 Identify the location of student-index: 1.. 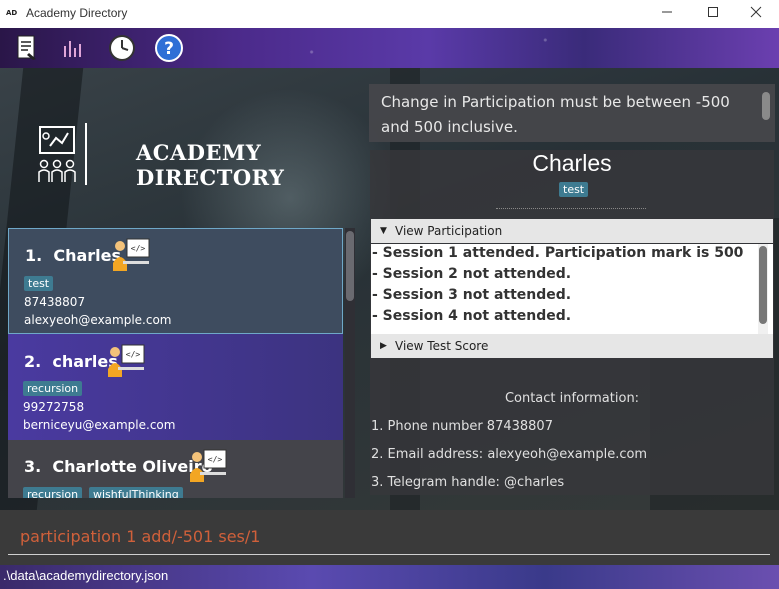
(34, 255).